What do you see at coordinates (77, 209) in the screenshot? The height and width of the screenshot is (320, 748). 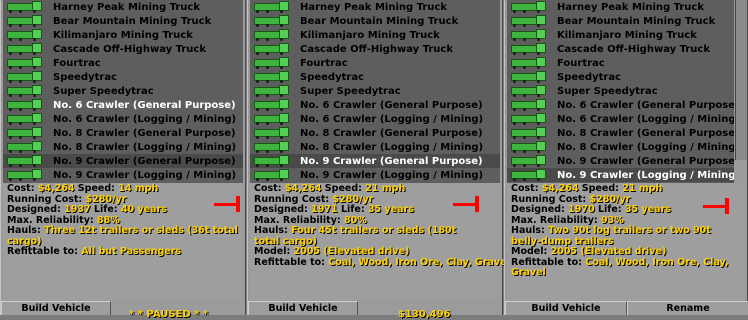 I see `designed-value: 1937` at bounding box center [77, 209].